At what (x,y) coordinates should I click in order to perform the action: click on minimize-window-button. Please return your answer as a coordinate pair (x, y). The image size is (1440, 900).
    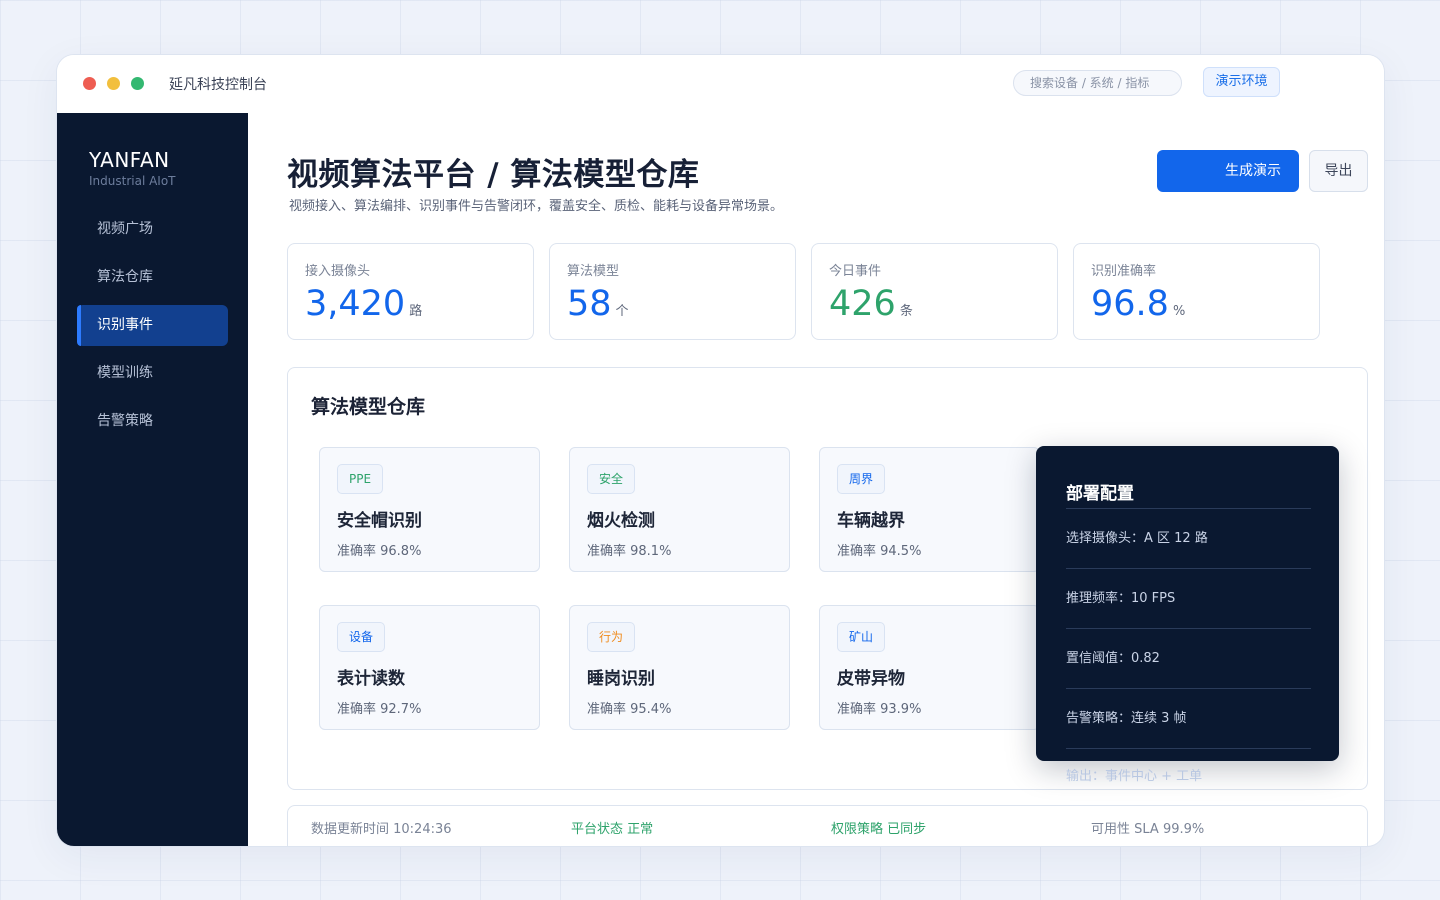
    Looking at the image, I should click on (113, 83).